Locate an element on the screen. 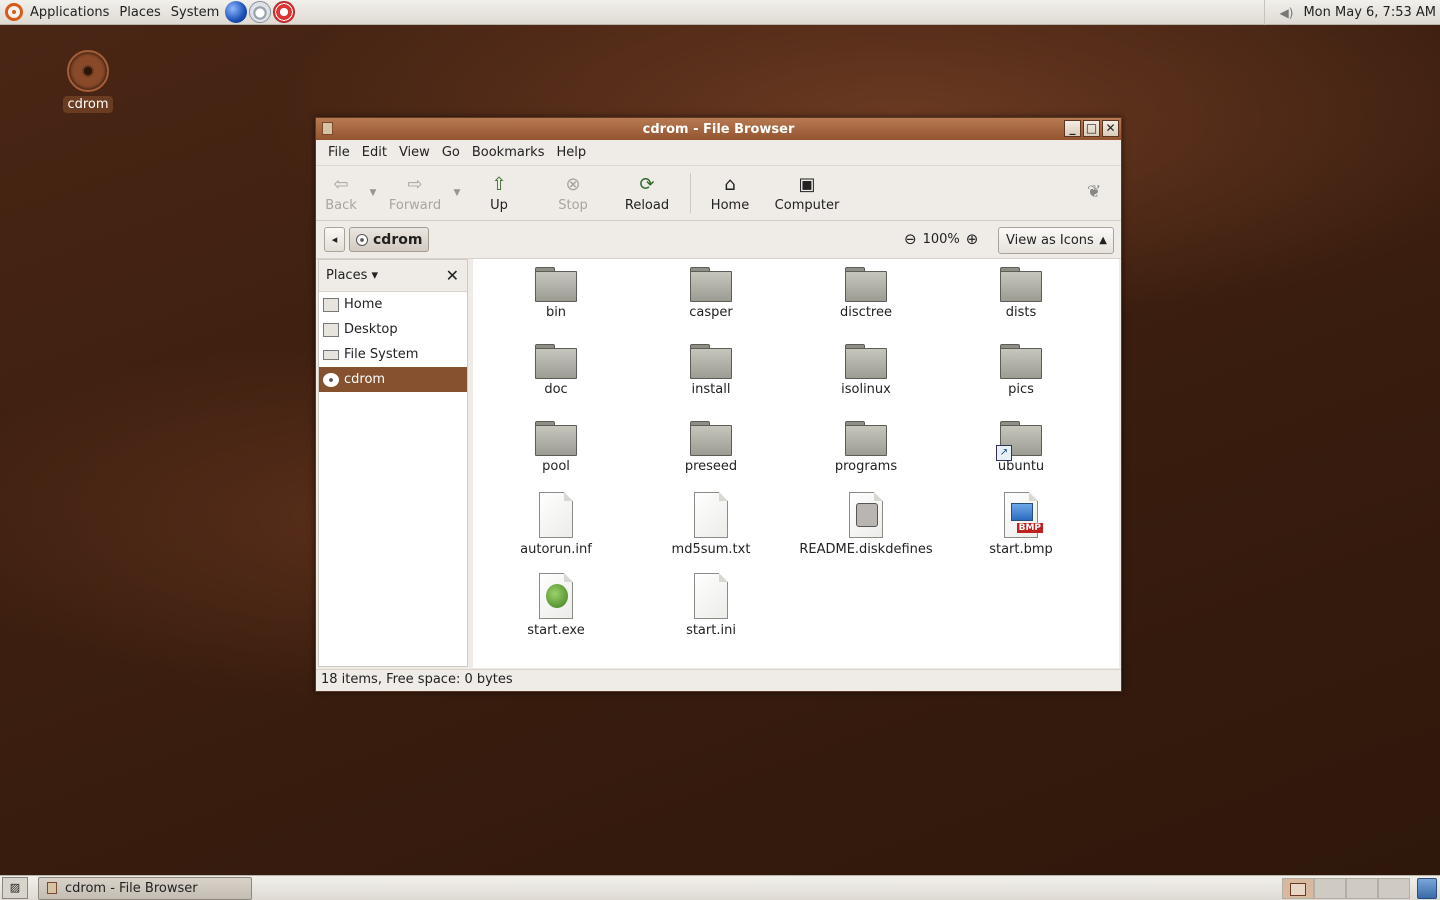 This screenshot has width=1440, height=900. taskbar-window-button: cdrom - File Browser is located at coordinates (145, 888).